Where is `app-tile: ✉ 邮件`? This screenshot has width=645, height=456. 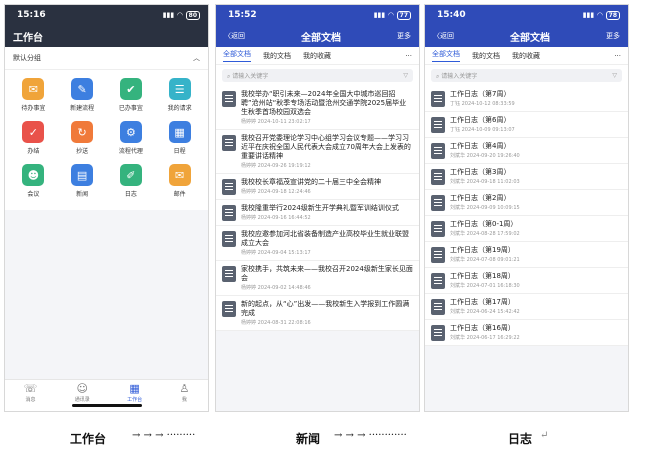 app-tile: ✉ 邮件 is located at coordinates (179, 181).